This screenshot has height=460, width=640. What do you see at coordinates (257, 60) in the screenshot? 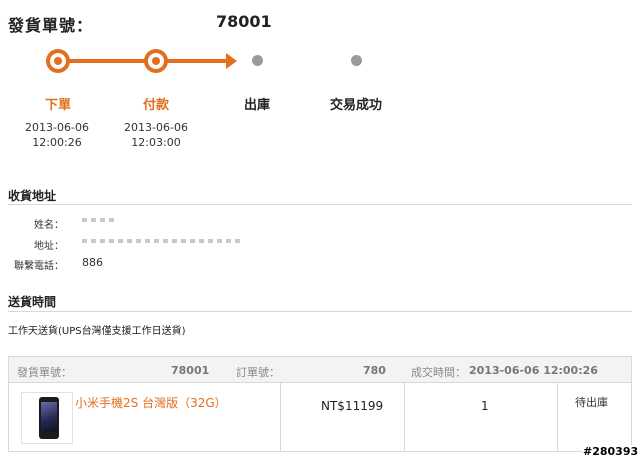
I see `step-shipment-pending-icon` at bounding box center [257, 60].